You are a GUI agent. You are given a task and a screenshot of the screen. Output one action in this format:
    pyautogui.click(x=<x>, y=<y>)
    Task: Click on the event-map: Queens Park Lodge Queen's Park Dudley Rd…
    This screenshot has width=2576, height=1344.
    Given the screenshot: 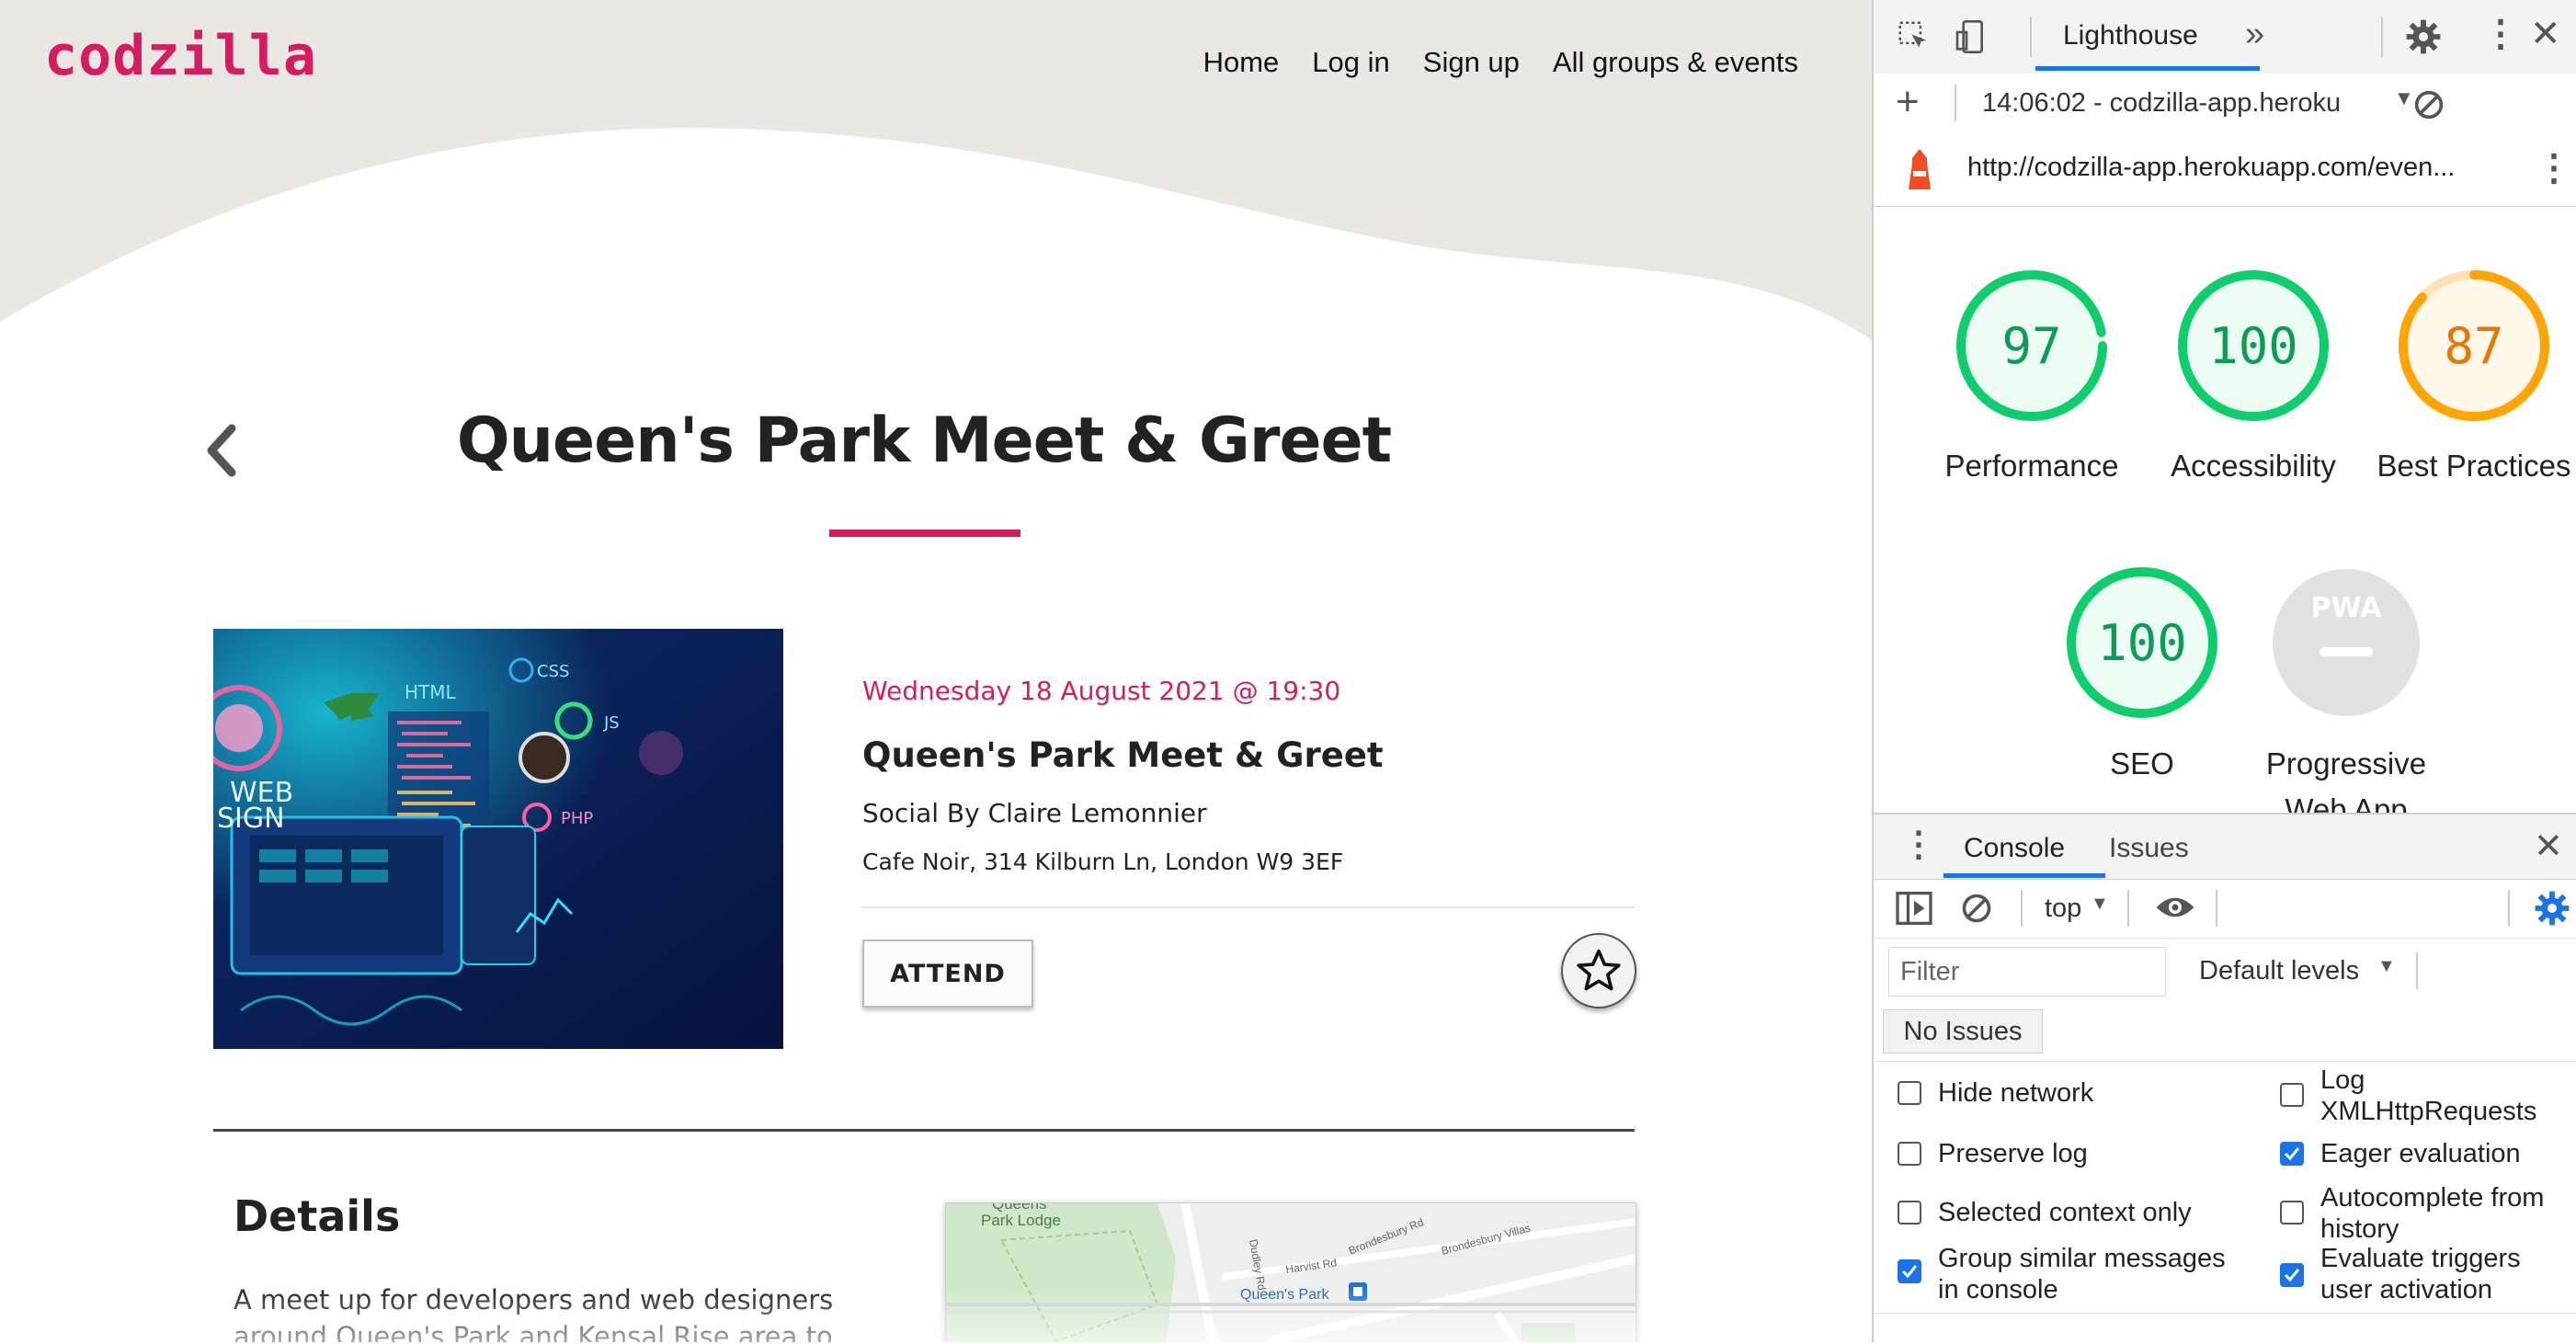 What is the action you would take?
    pyautogui.click(x=1290, y=1272)
    